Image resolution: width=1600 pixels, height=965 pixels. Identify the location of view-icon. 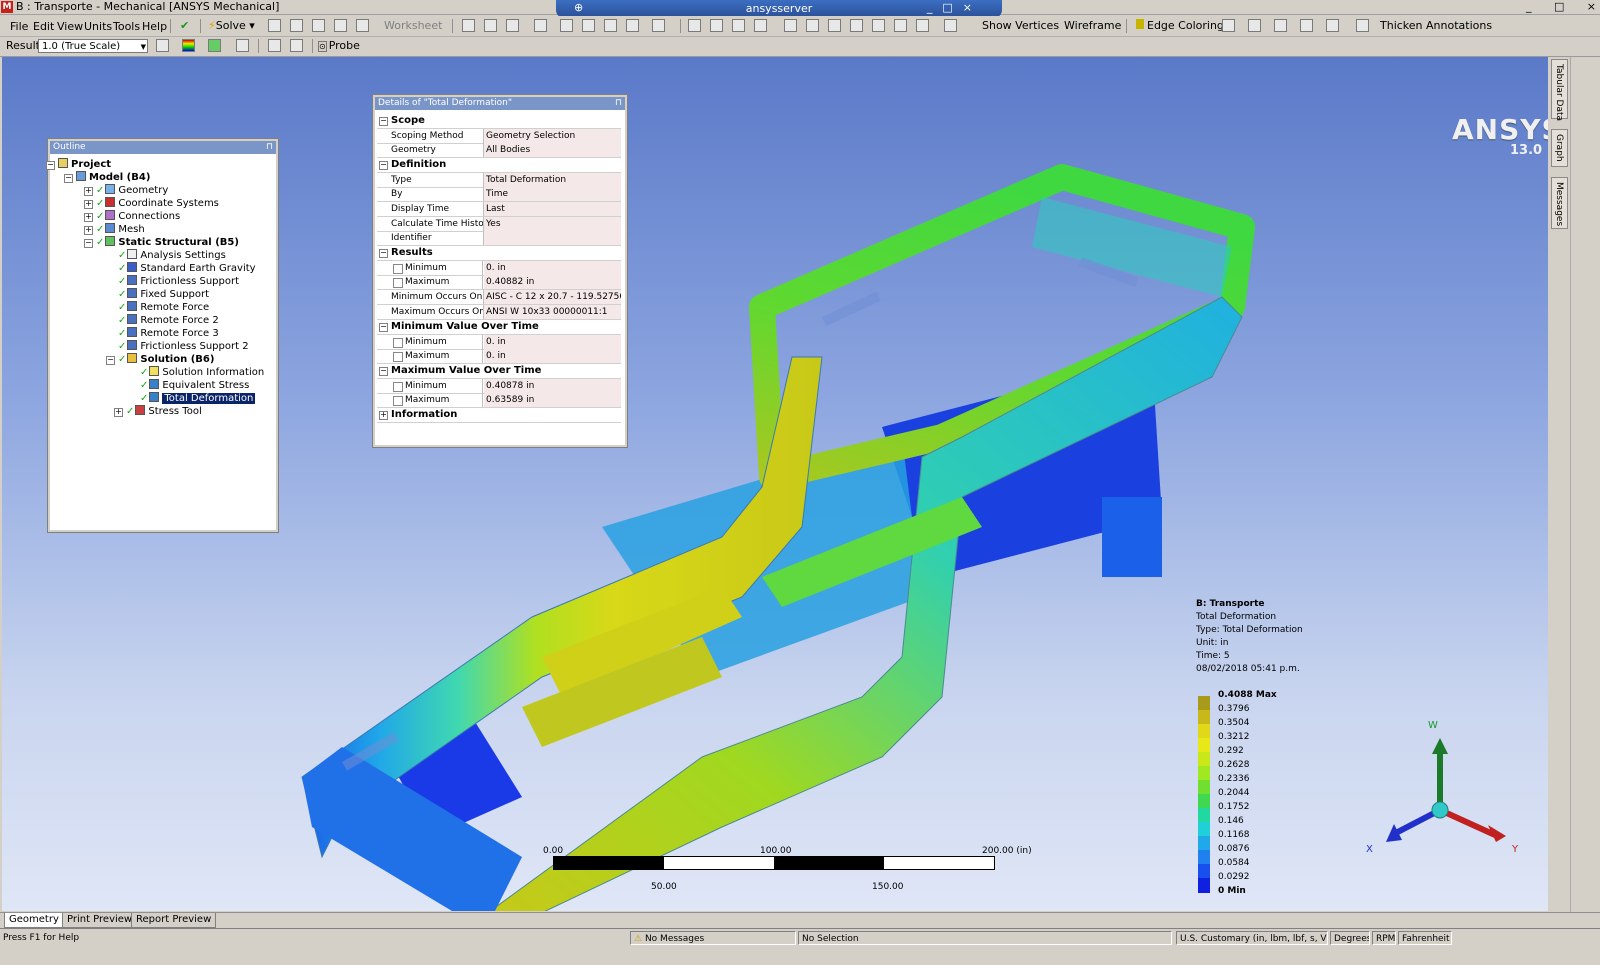
(658, 25).